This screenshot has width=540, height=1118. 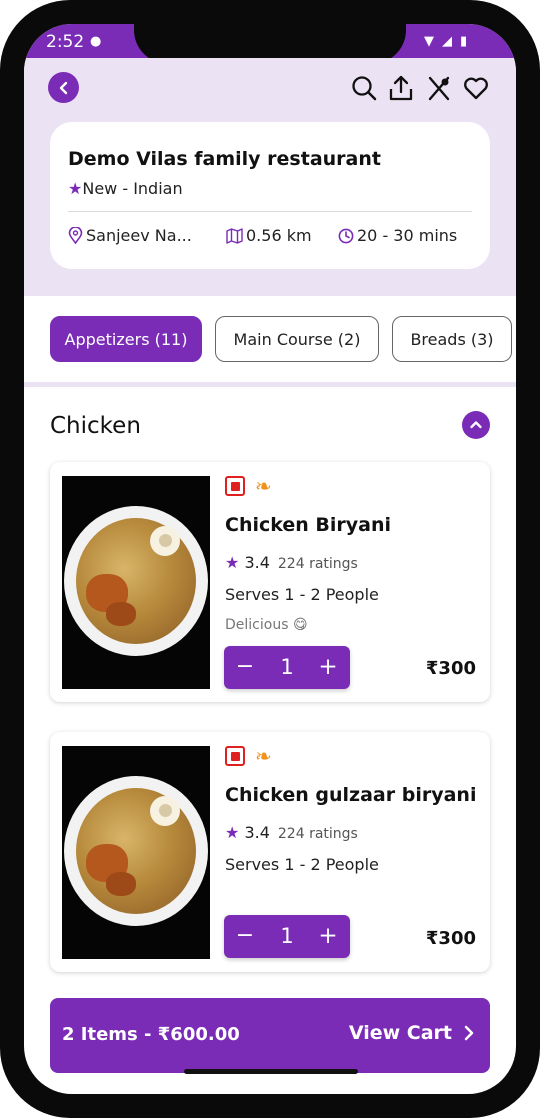 What do you see at coordinates (429, 41) in the screenshot?
I see `wifi-icon: ▼` at bounding box center [429, 41].